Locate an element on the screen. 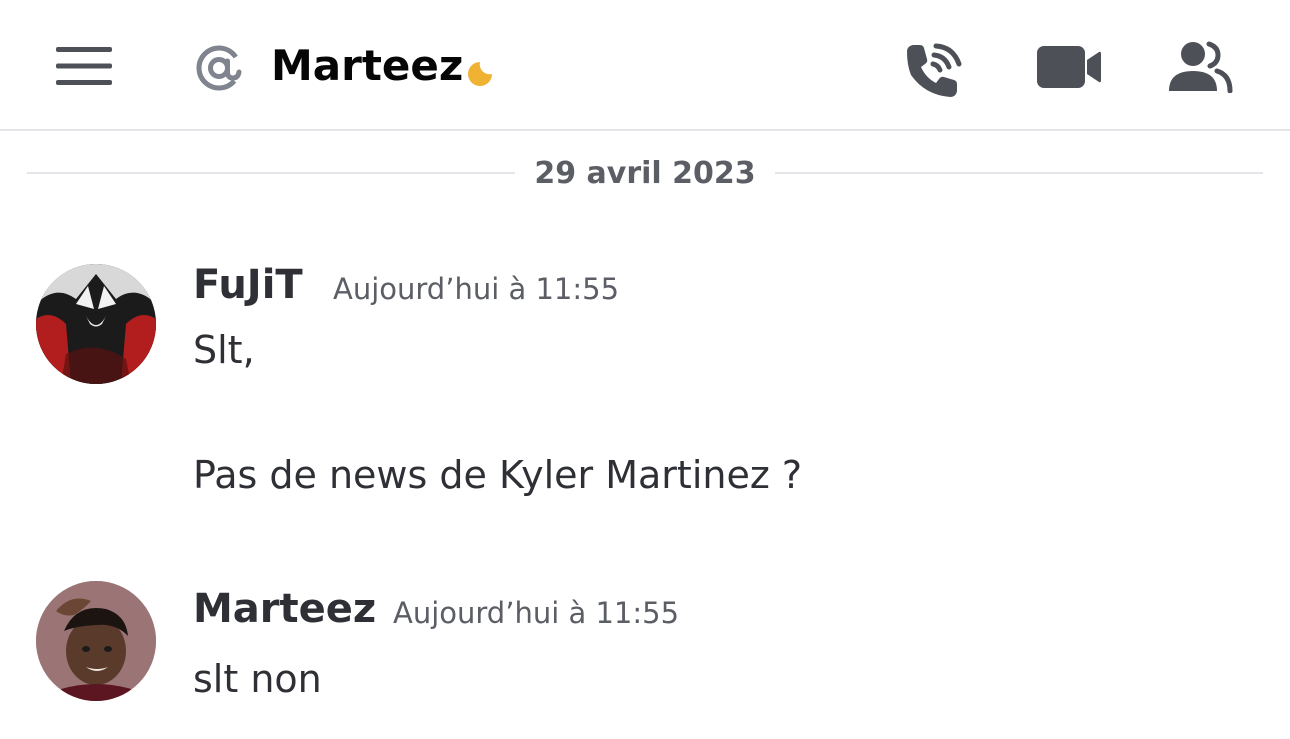 The image size is (1290, 739). divider-line is located at coordinates (1019, 173).